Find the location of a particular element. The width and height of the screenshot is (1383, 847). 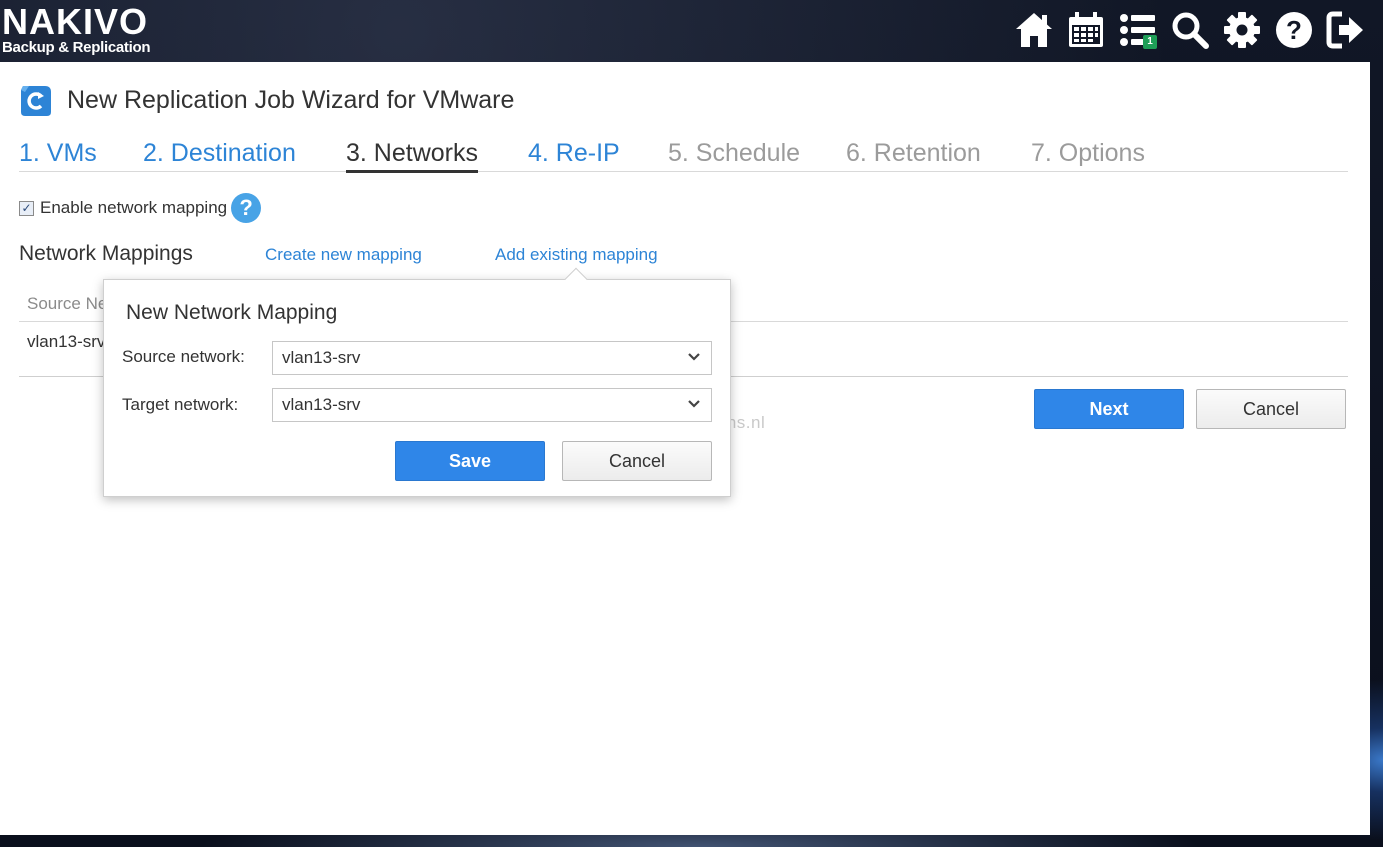

question-help-icon: ? is located at coordinates (246, 208).